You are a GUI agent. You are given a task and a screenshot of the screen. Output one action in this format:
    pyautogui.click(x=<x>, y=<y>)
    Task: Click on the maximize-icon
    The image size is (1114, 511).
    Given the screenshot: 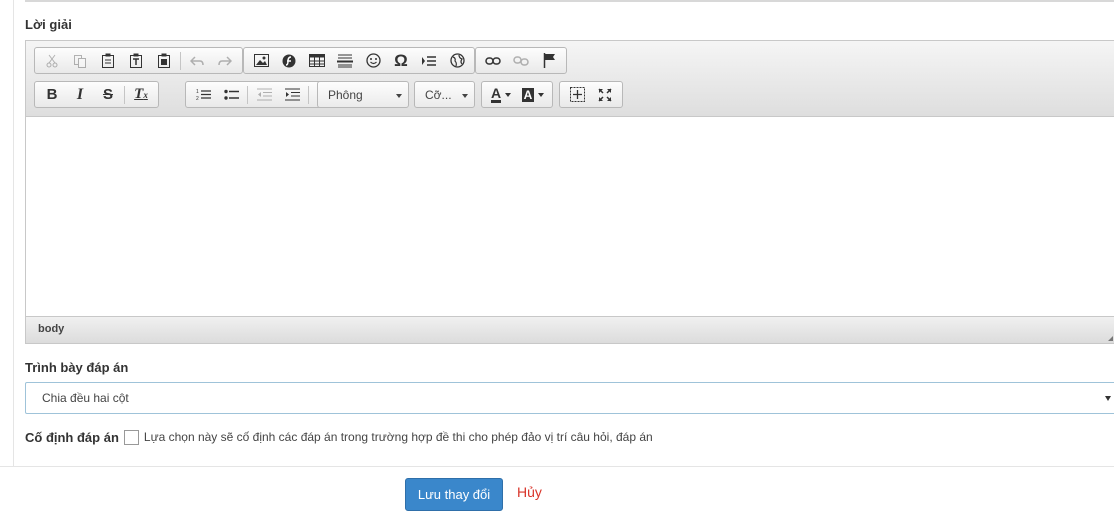 What is the action you would take?
    pyautogui.click(x=605, y=95)
    